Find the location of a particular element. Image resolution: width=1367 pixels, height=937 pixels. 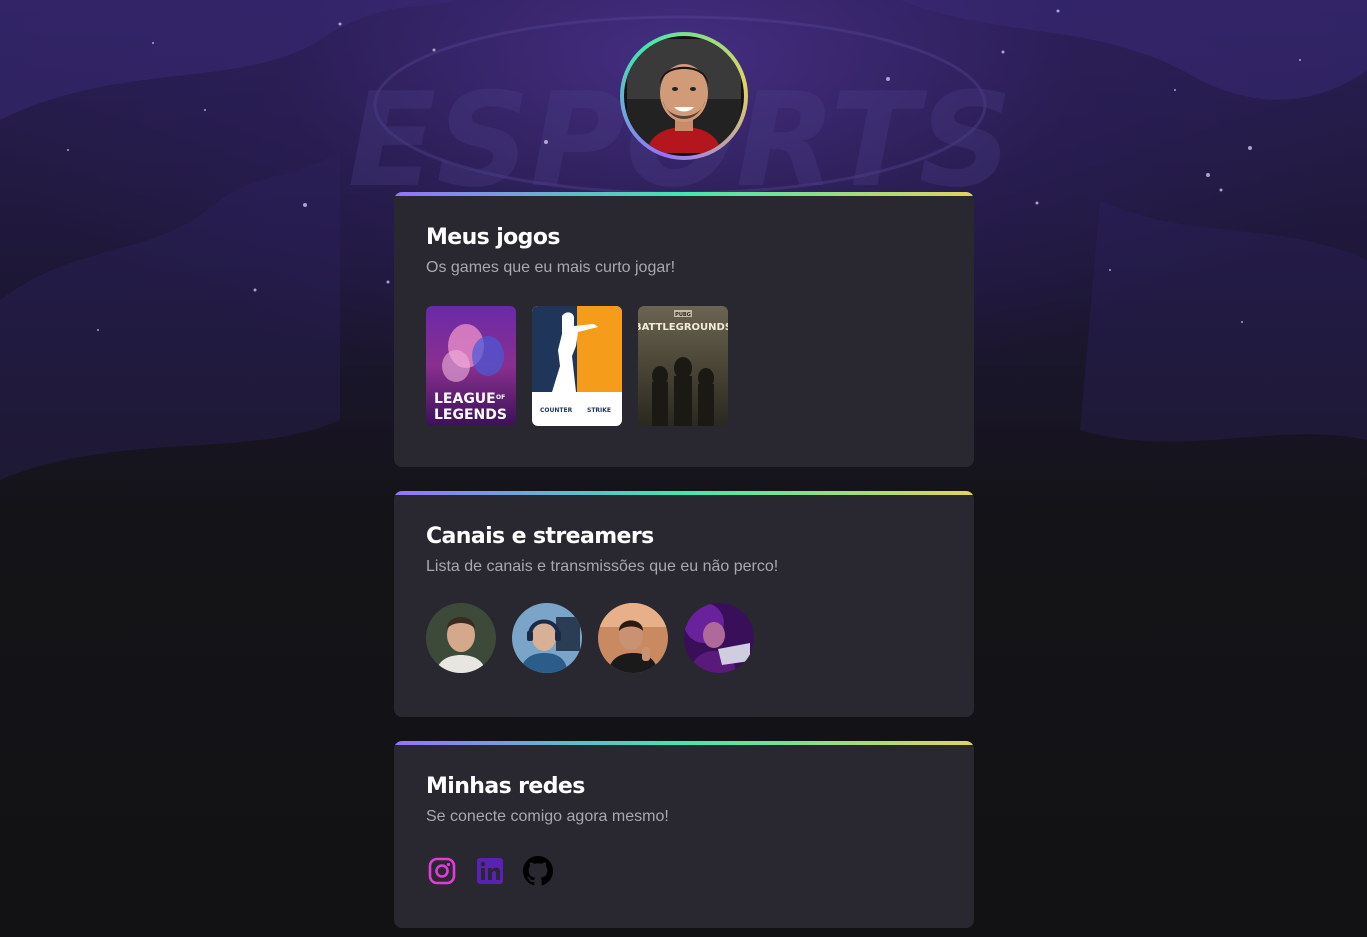

social-subtitle: Se conecte comigo agora mesmo! is located at coordinates (547, 816).